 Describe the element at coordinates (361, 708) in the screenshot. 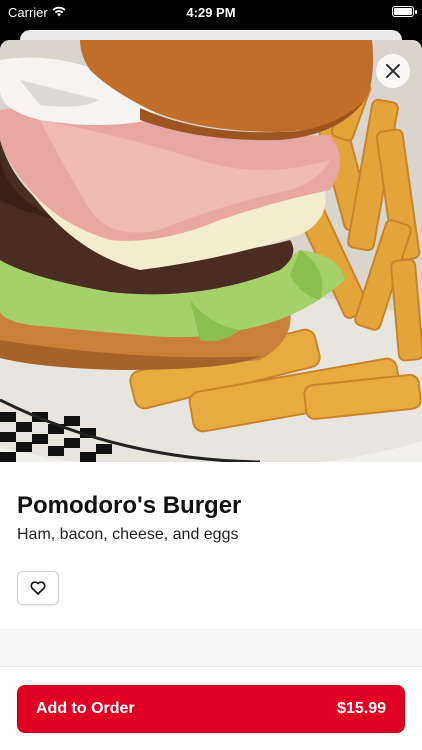

I see `item-price: $15.99` at that location.